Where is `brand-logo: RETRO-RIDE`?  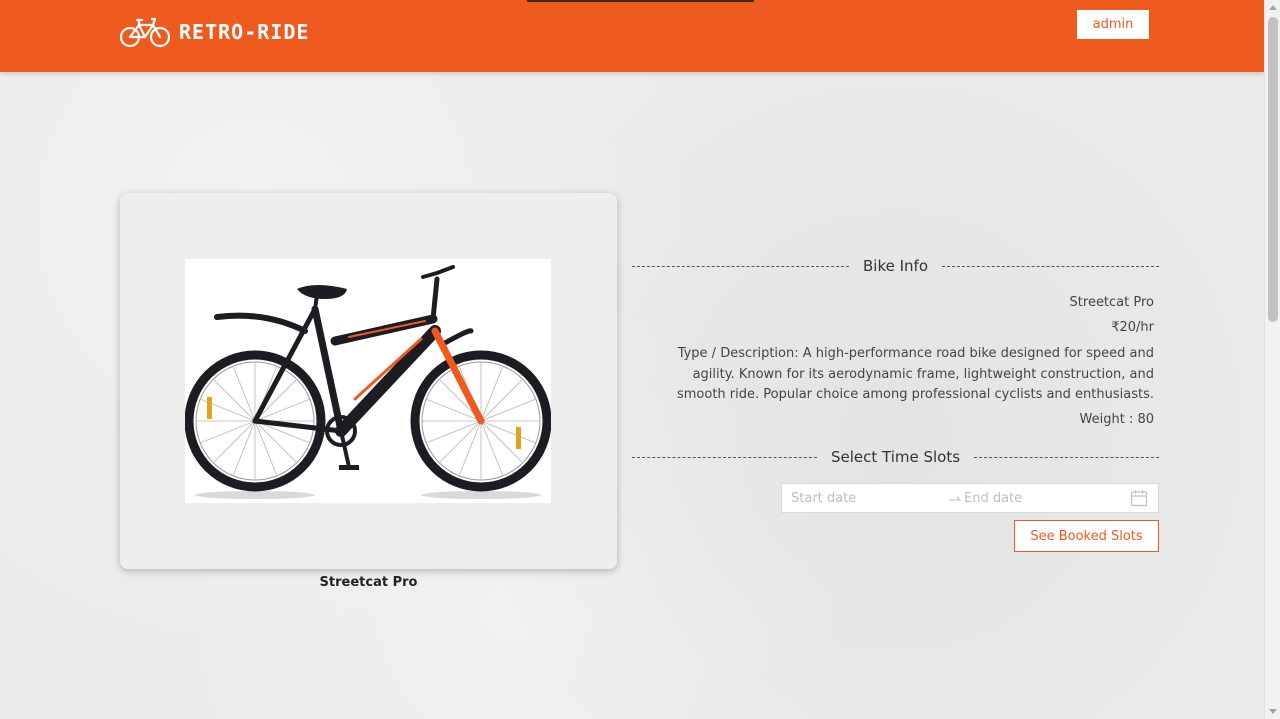
brand-logo: RETRO-RIDE is located at coordinates (214, 32).